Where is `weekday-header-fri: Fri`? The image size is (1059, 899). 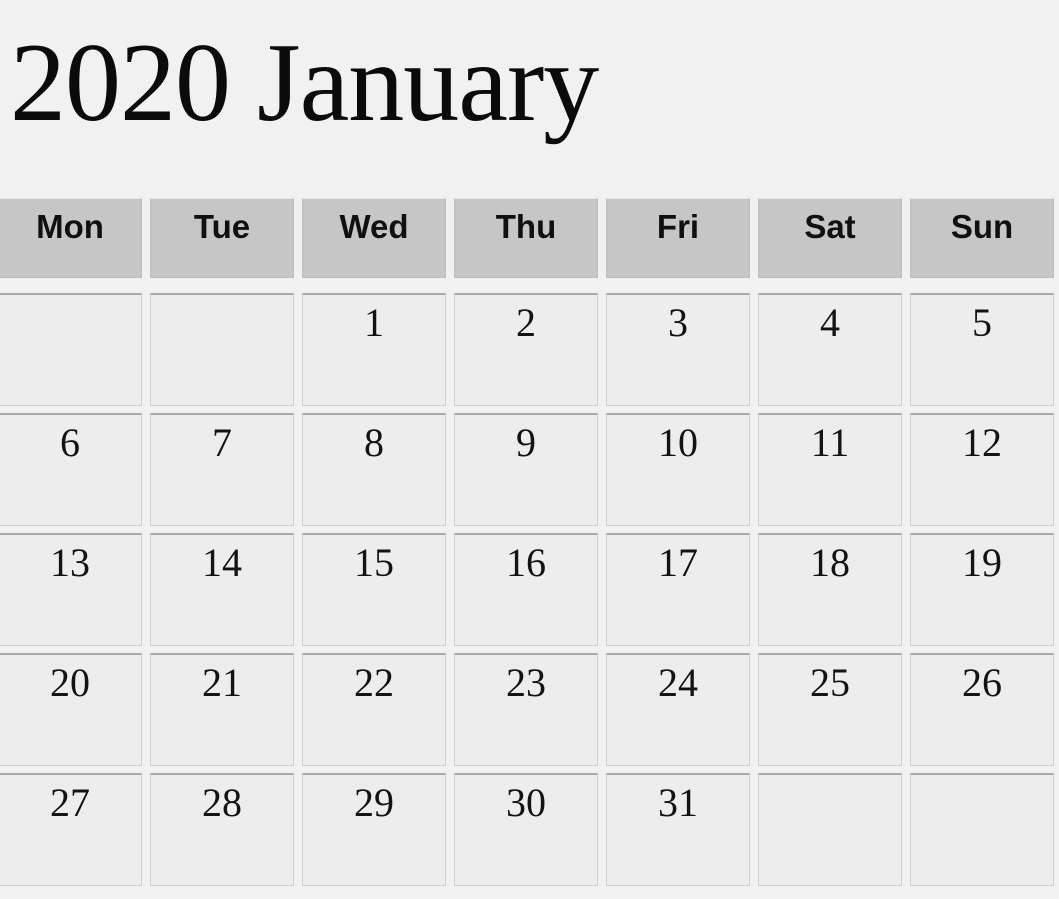
weekday-header-fri: Fri is located at coordinates (678, 238).